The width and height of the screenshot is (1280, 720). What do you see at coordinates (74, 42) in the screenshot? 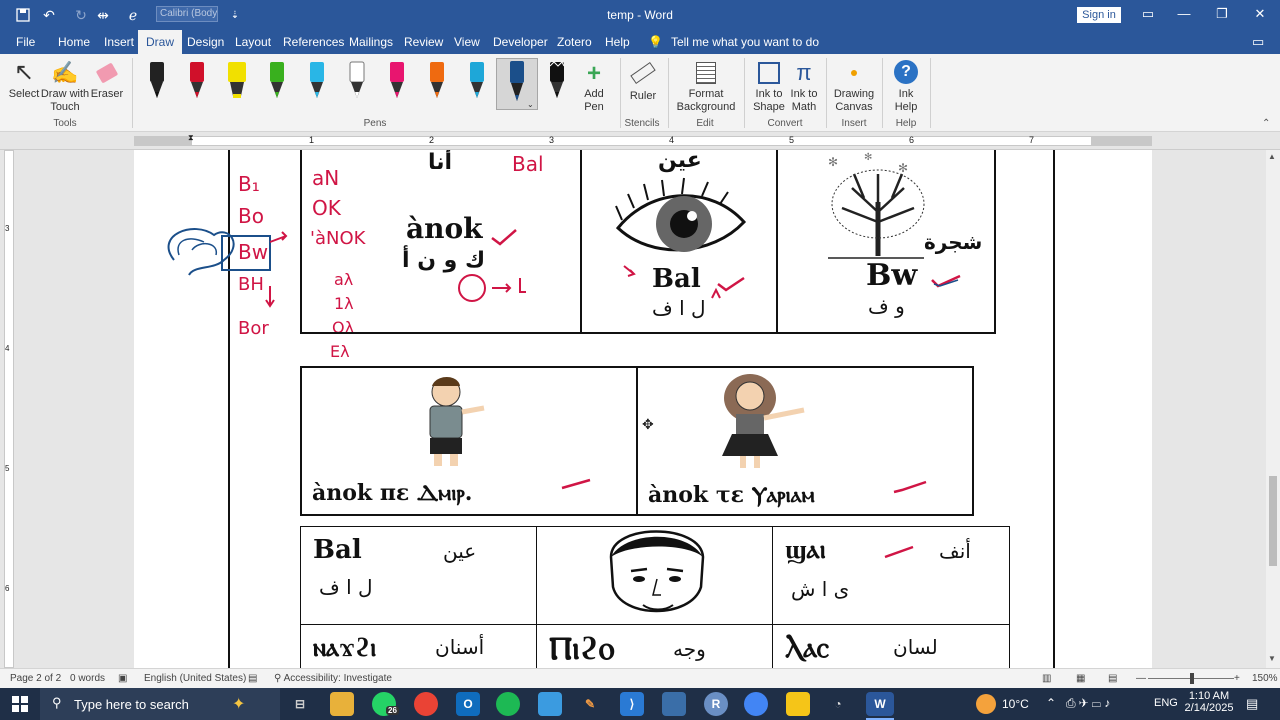
I see `tab-home: Home` at bounding box center [74, 42].